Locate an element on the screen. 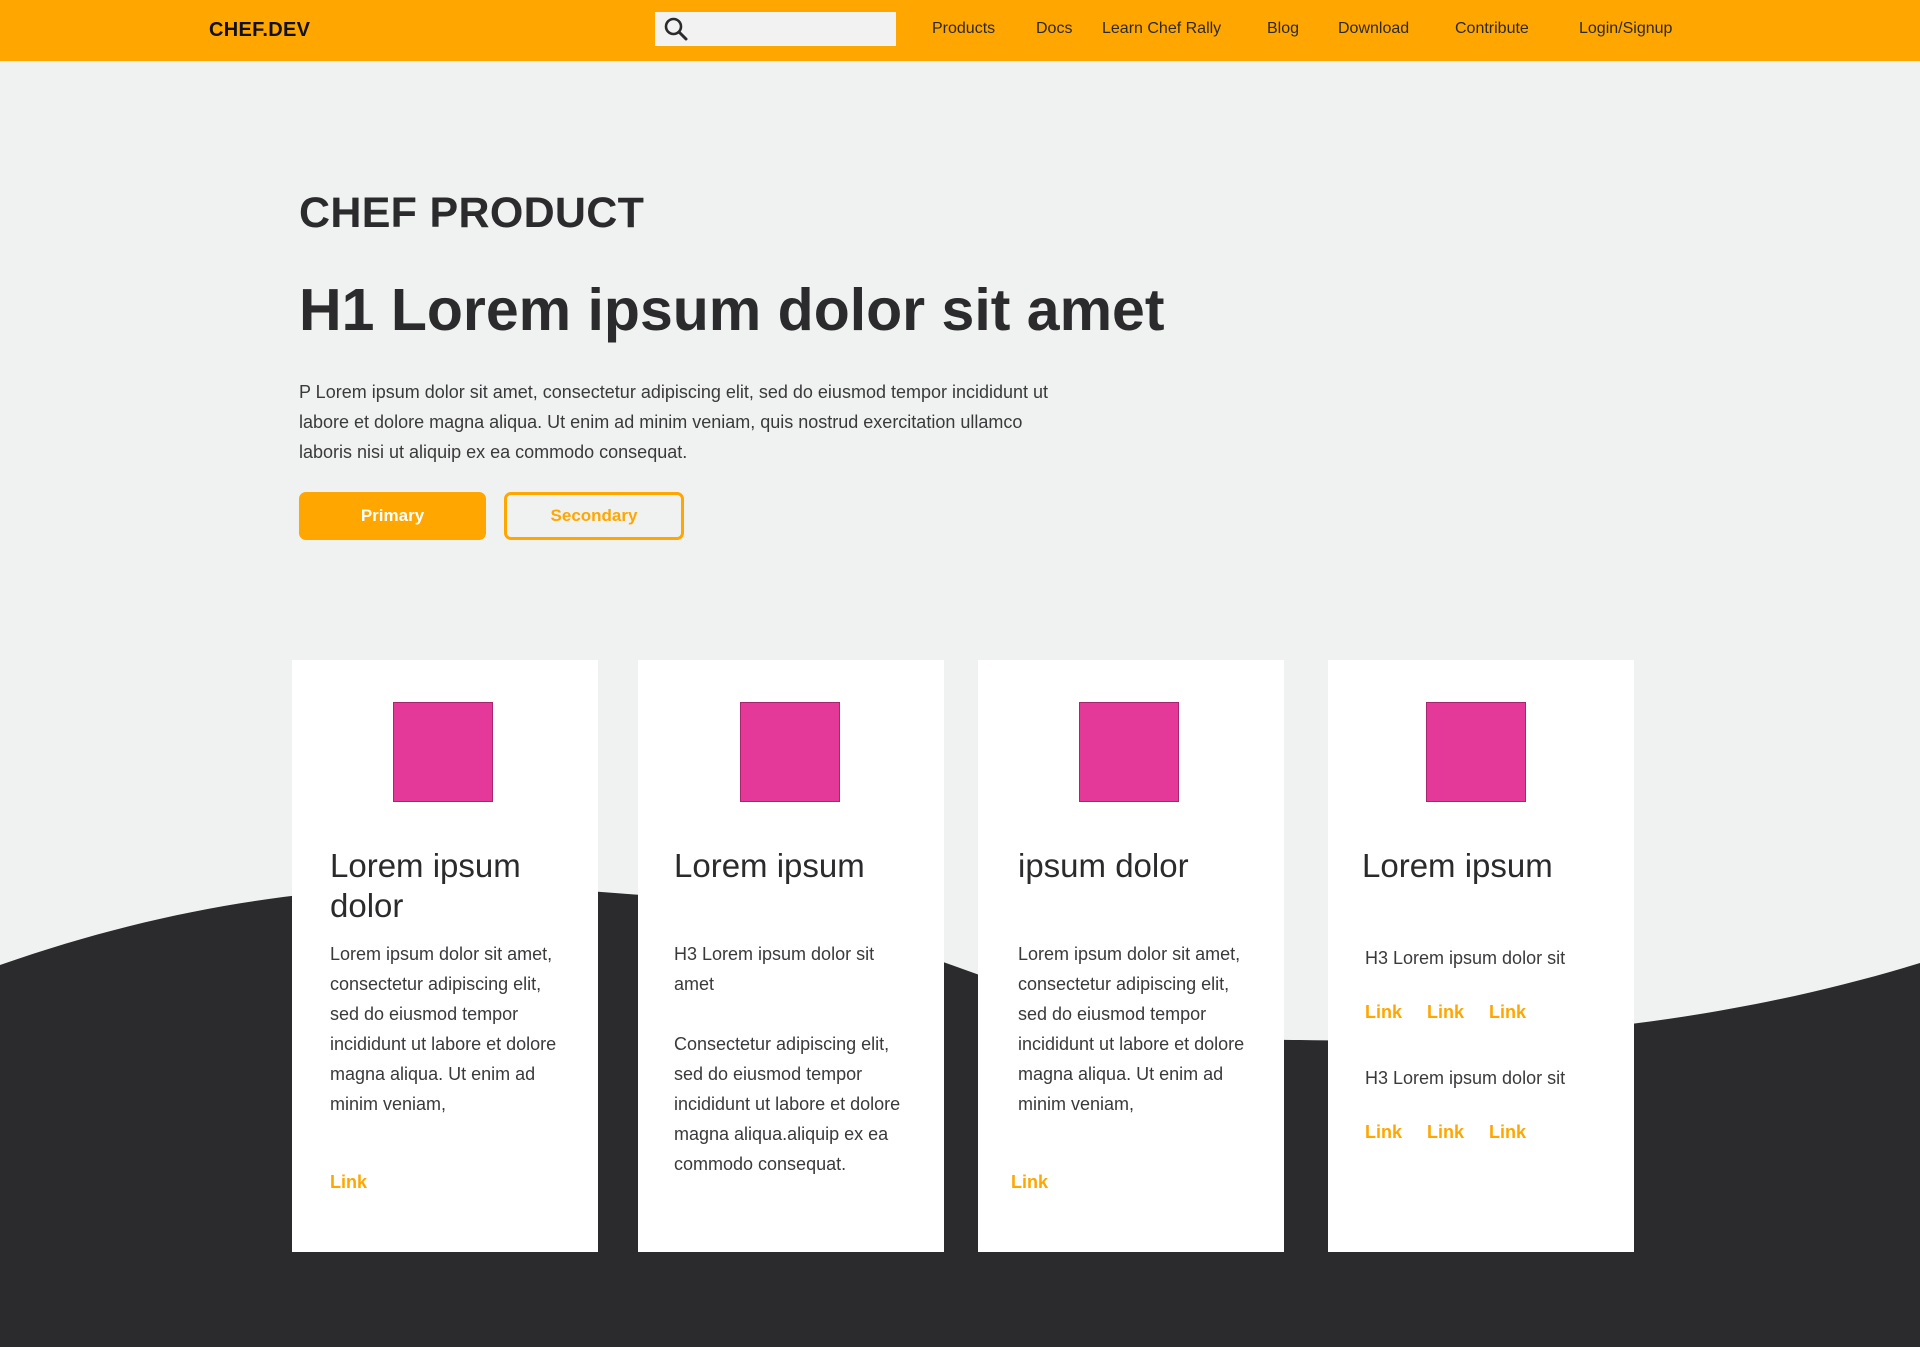 The width and height of the screenshot is (1920, 1347). primary-button: Primary is located at coordinates (392, 516).